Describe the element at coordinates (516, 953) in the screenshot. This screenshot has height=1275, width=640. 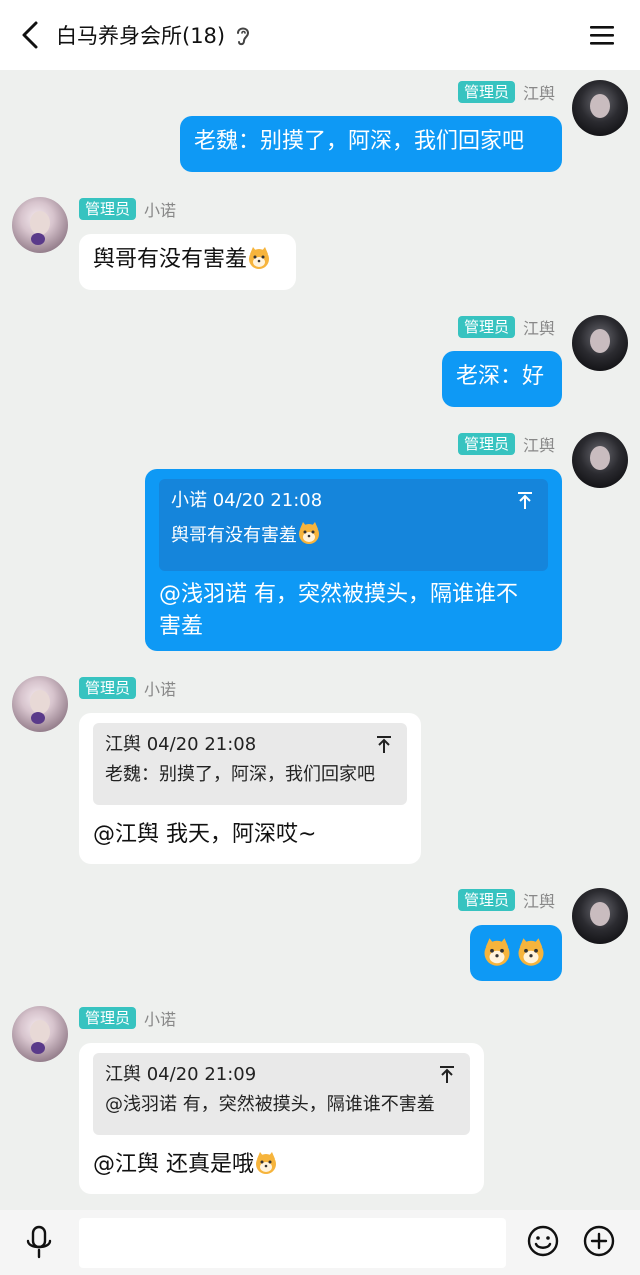
I see `message-bubble` at that location.